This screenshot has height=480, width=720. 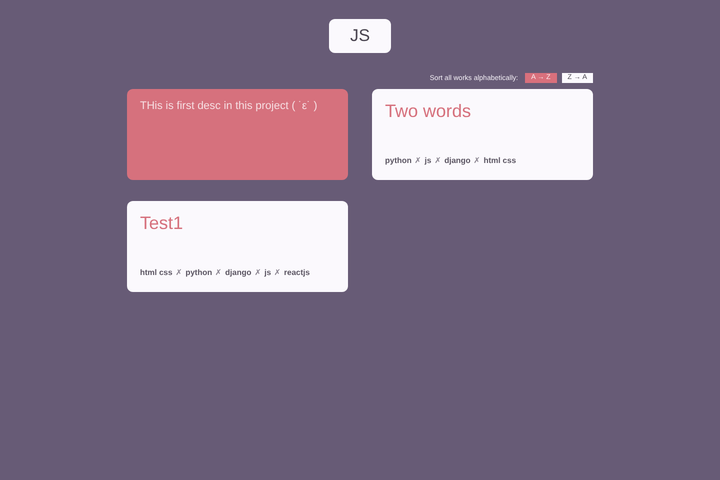 I want to click on project-card: Two words python ✗ js ✗ django ✗ html css, so click(x=482, y=134).